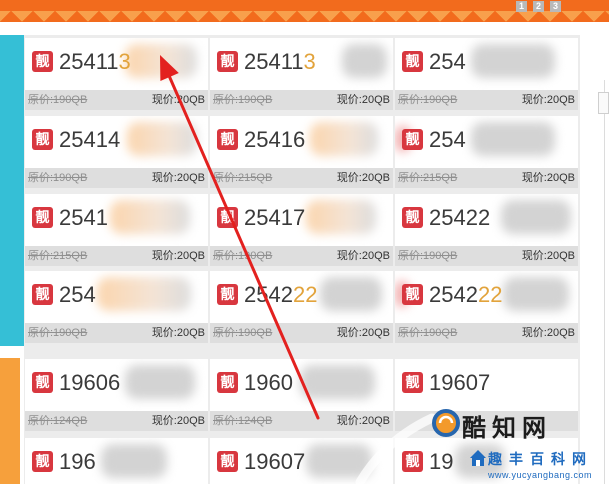 The image size is (609, 484). I want to click on number-listing: 靓 25417 原价:190QB 现价:20QB, so click(301, 230).